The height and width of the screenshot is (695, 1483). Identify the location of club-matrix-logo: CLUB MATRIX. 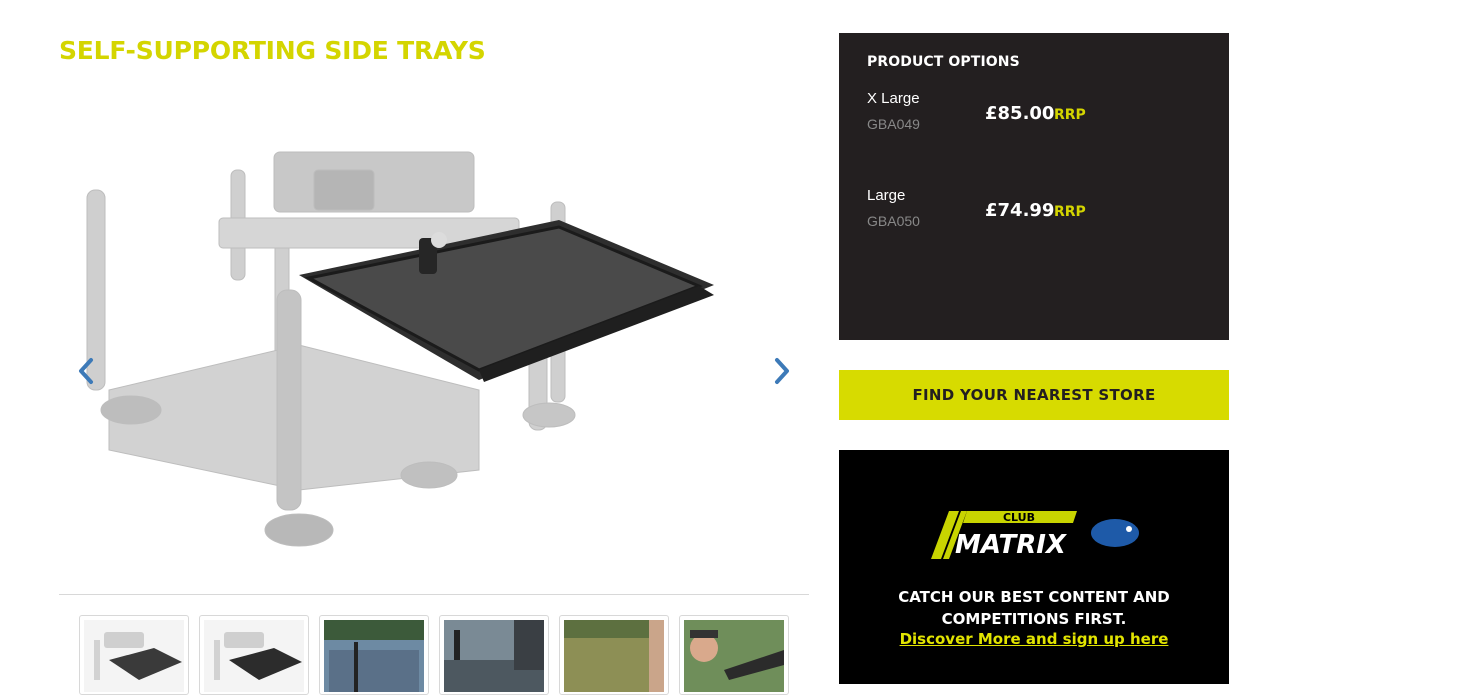
(1035, 535).